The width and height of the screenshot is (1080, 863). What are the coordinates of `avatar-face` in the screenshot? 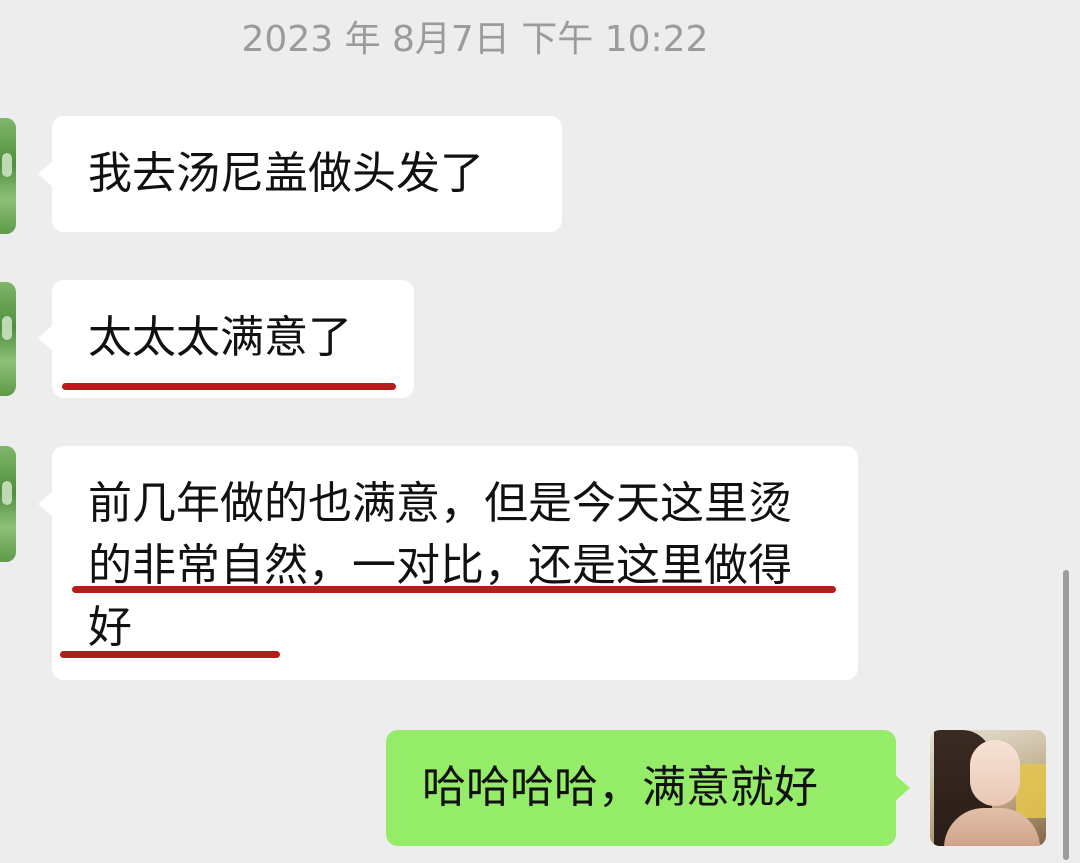 It's located at (995, 773).